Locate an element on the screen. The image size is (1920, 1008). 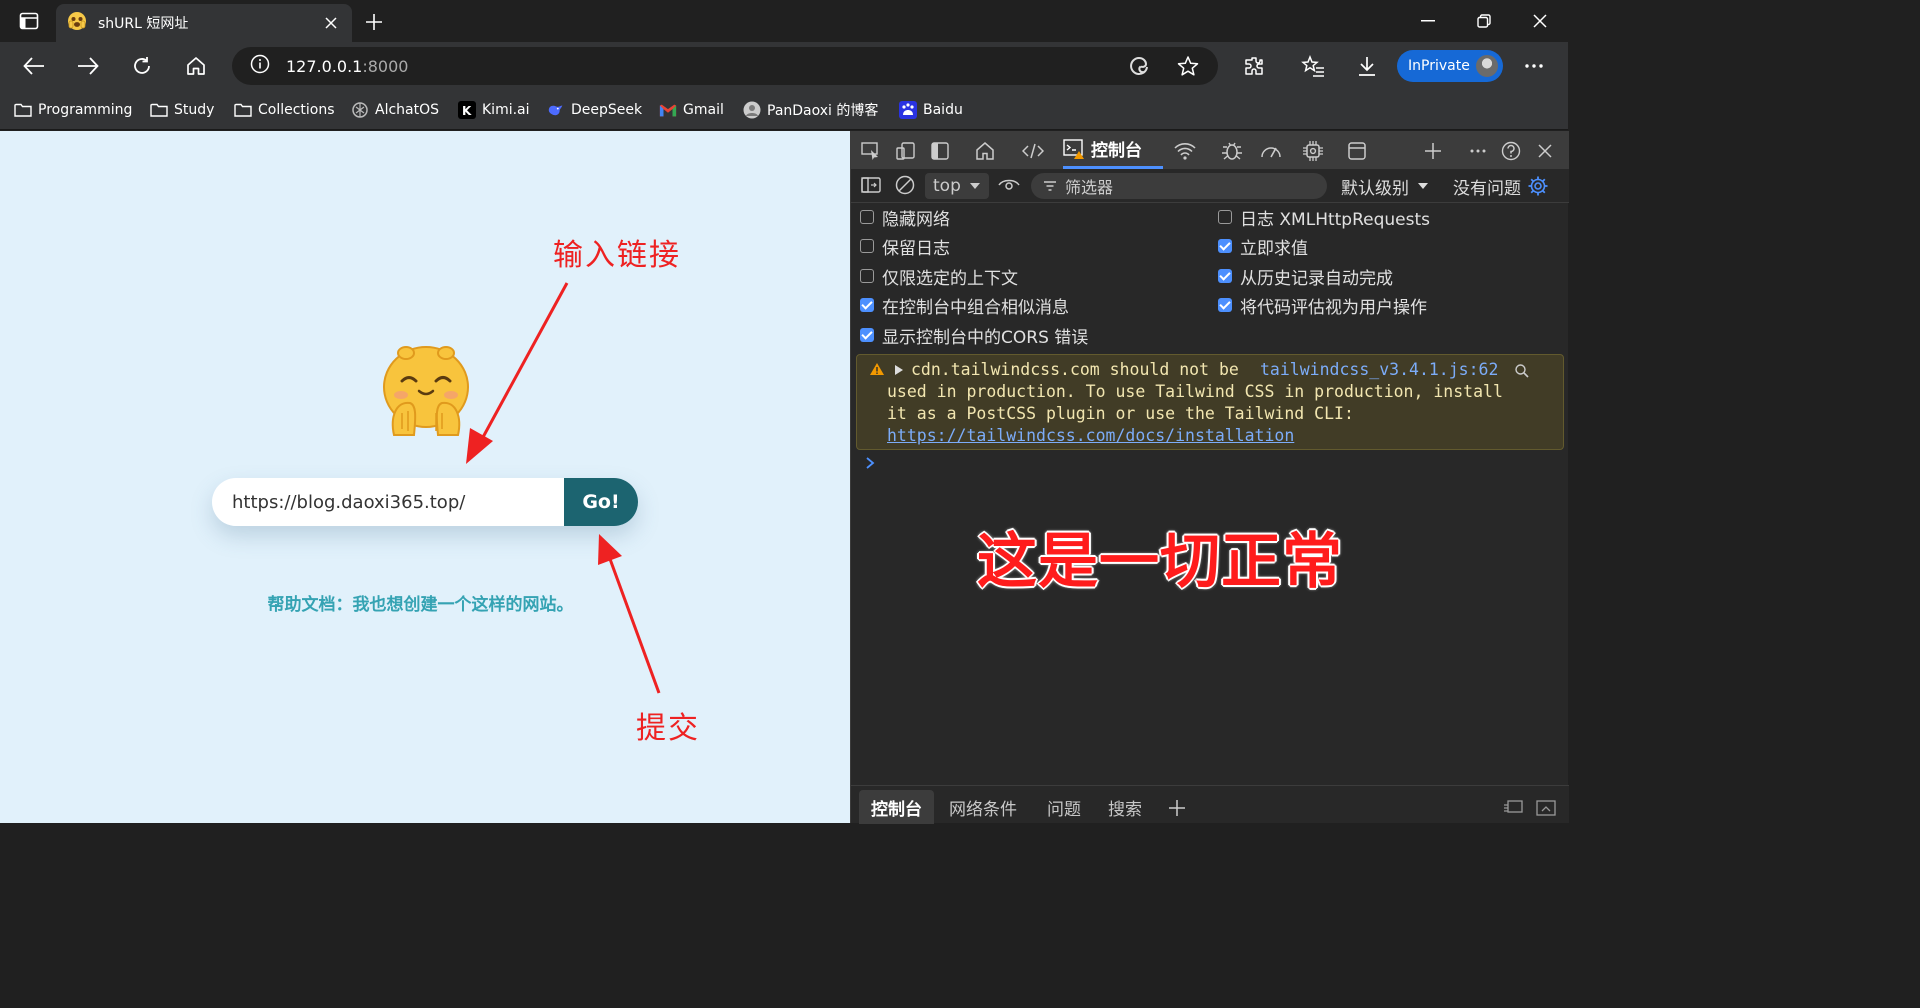
downloads-icon is located at coordinates (1367, 66).